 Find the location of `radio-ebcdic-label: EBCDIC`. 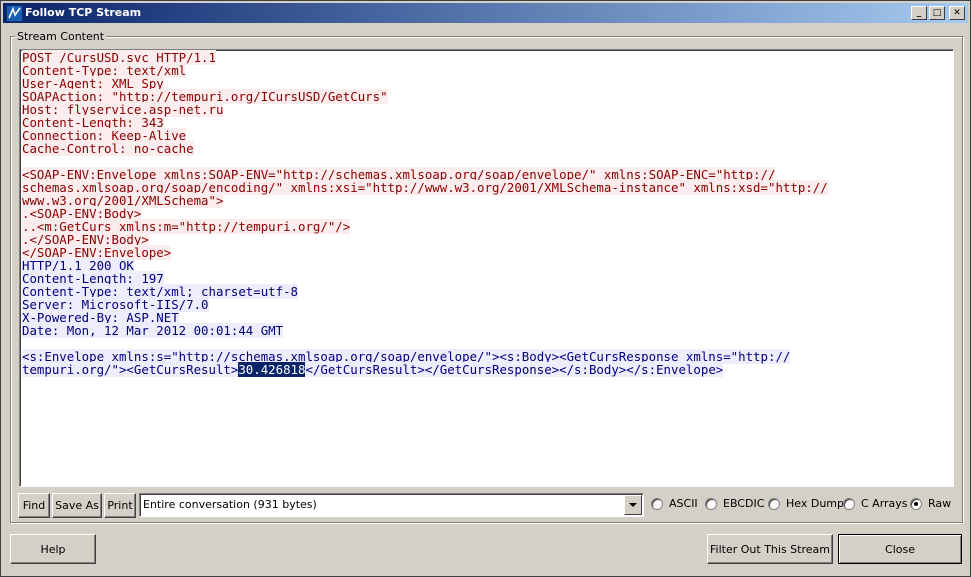

radio-ebcdic-label: EBCDIC is located at coordinates (744, 503).